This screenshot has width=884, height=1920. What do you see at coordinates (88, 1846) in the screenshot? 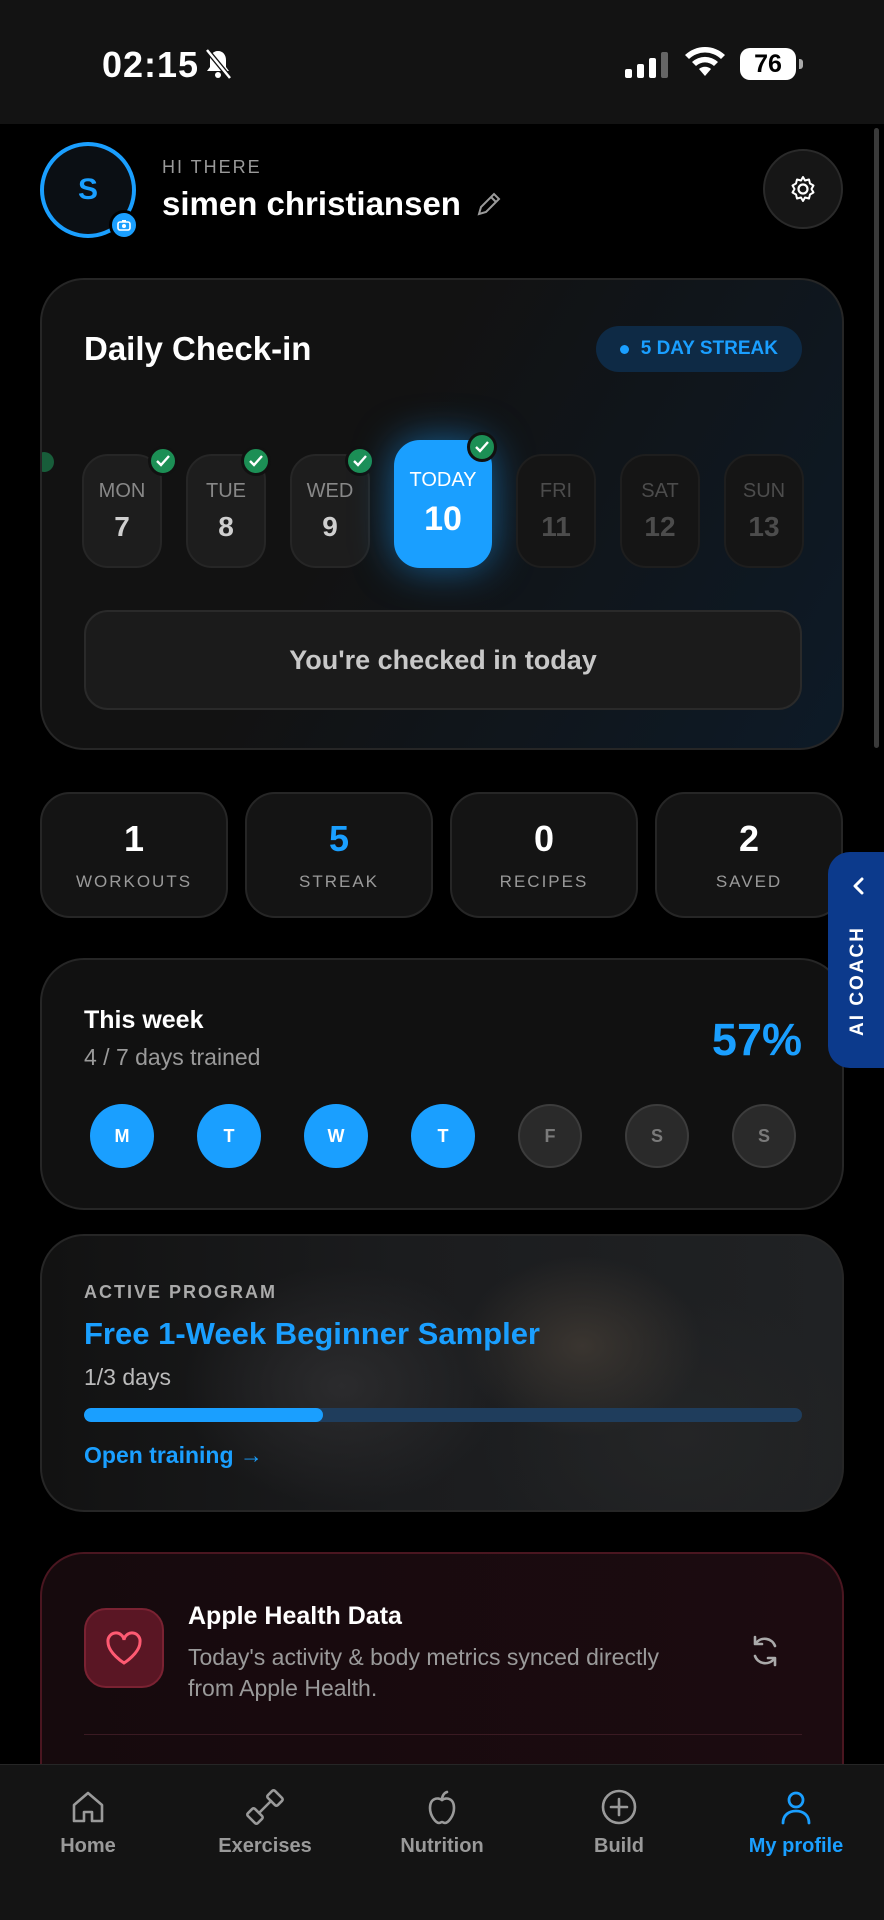
I see `tab-label: Home` at bounding box center [88, 1846].